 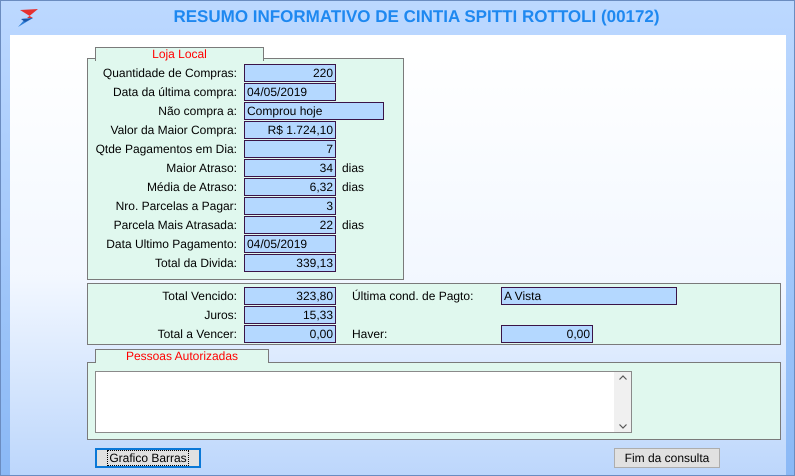 I want to click on field-label: Data Ultimo Pagamento:, so click(x=171, y=244).